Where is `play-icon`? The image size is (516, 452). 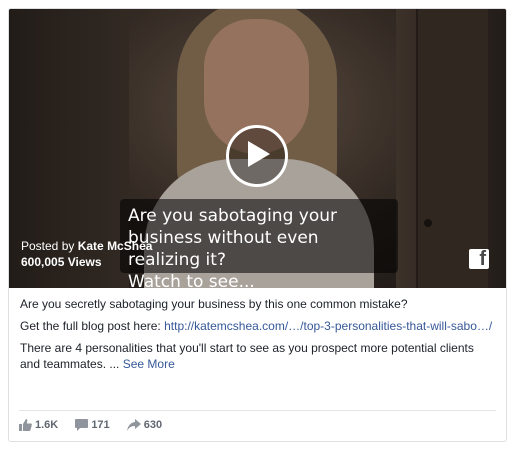
play-icon is located at coordinates (257, 156).